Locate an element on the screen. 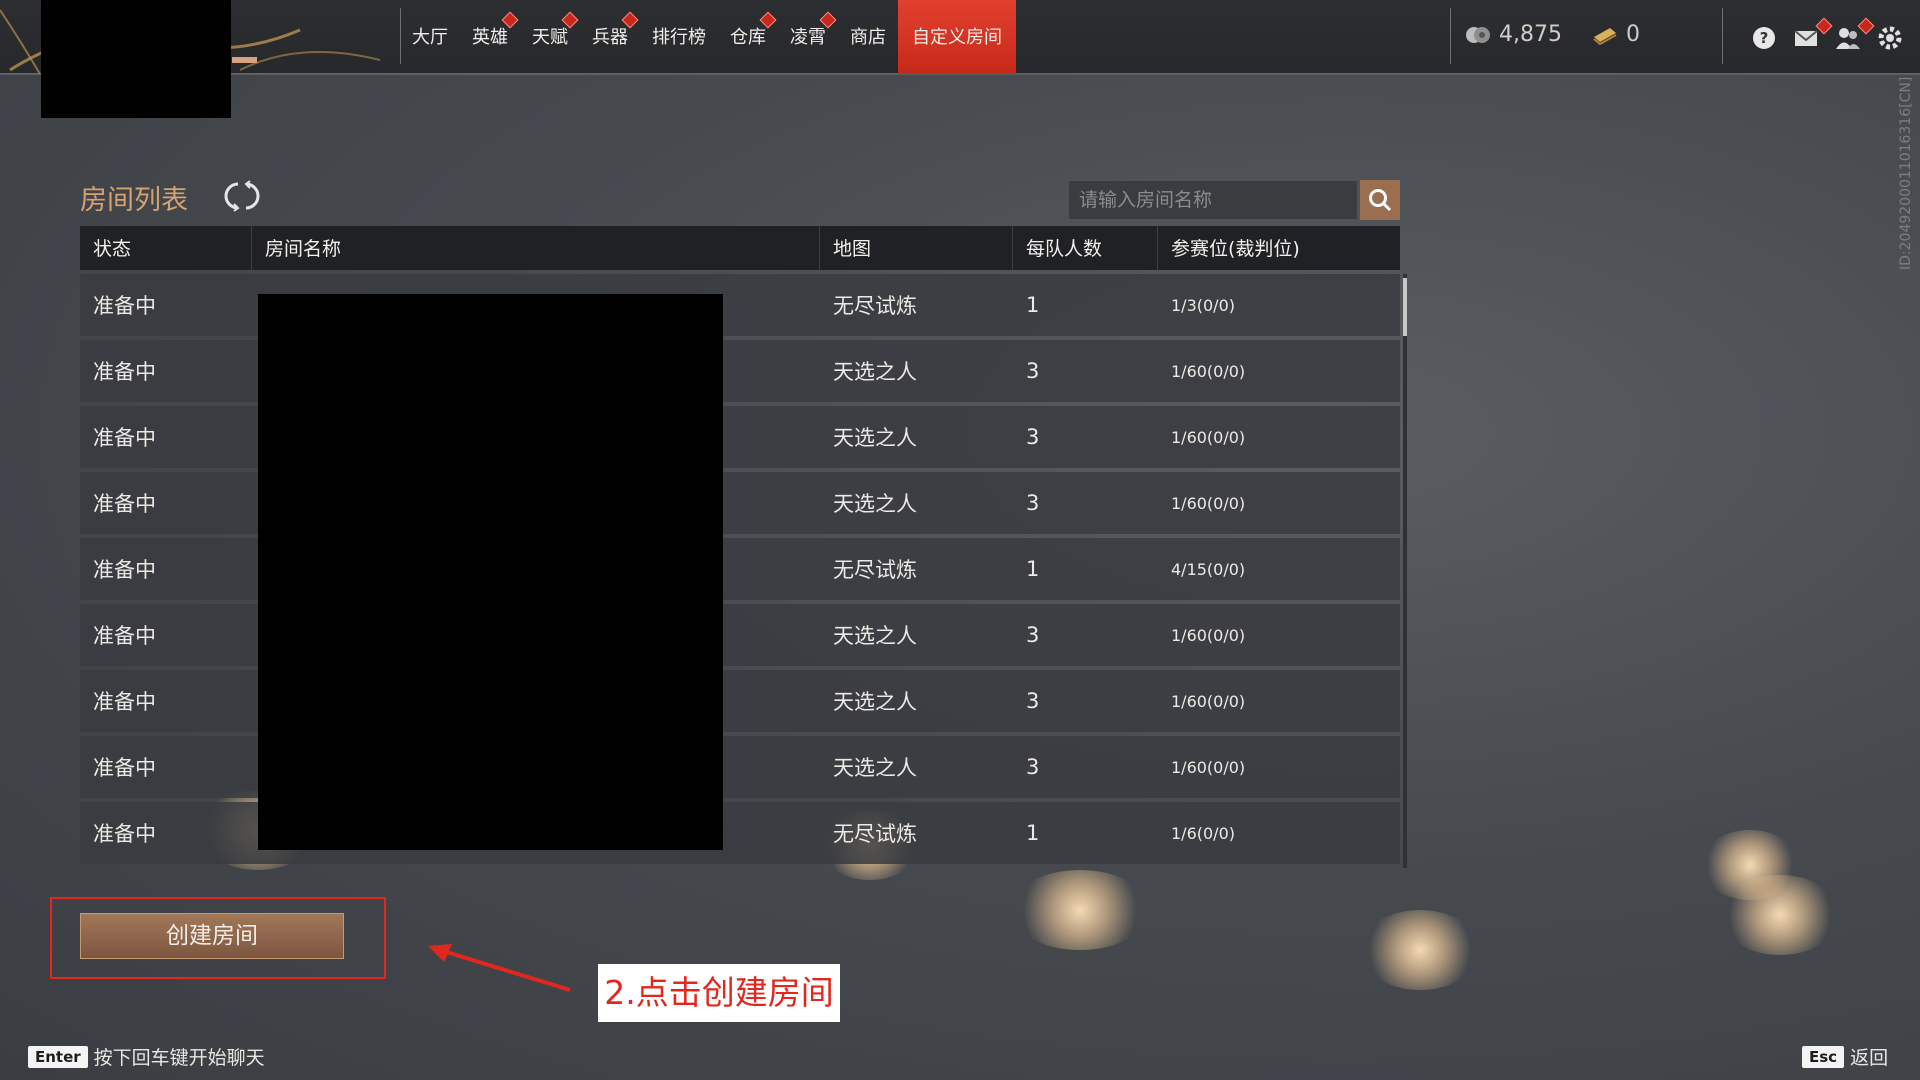 This screenshot has height=1080, width=1920. level-bar is located at coordinates (244, 60).